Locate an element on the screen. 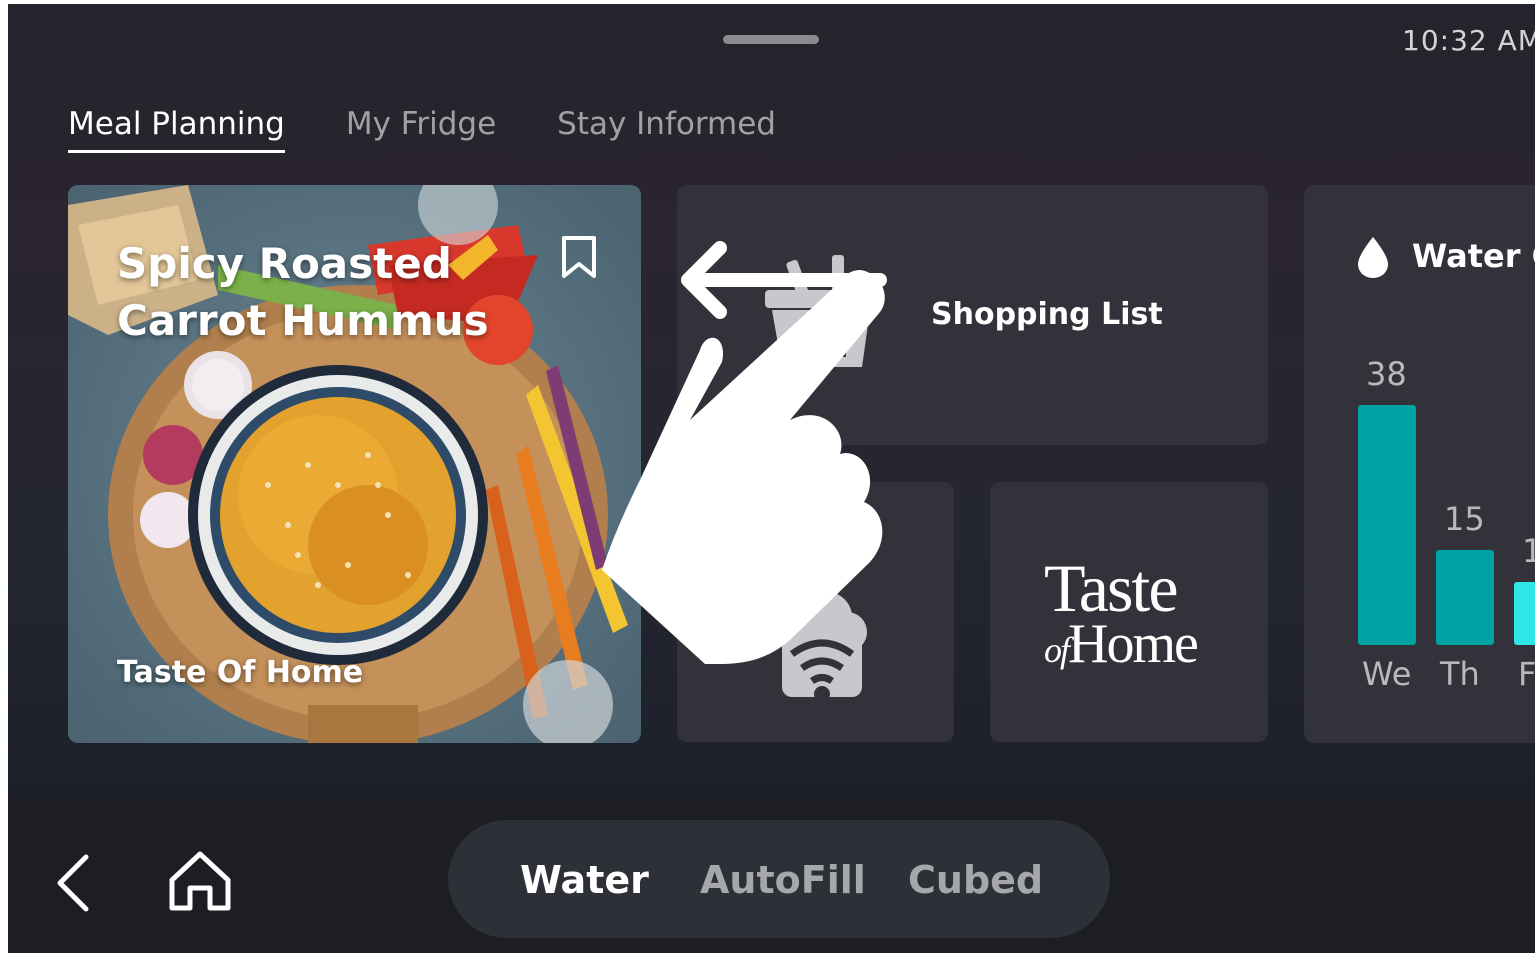 The width and height of the screenshot is (1535, 953). tab-my-fridge: My Fridge is located at coordinates (421, 129).